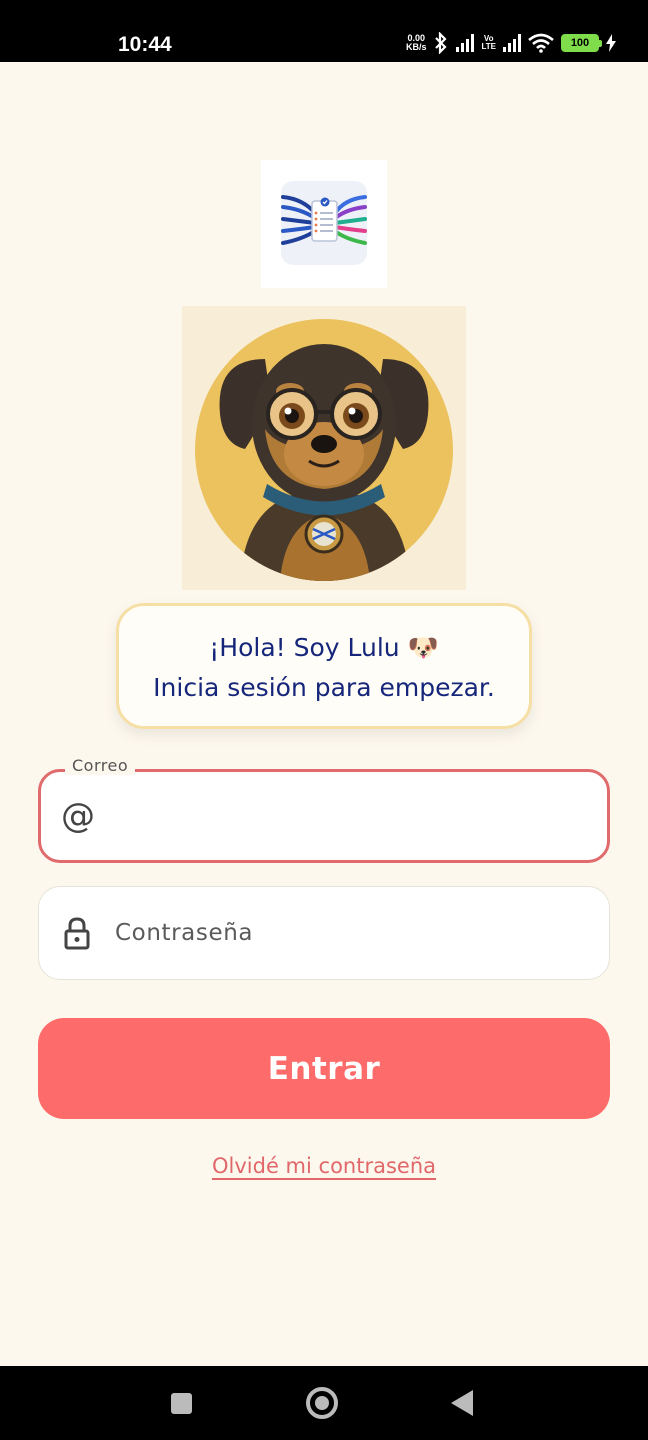 The image size is (648, 1440). What do you see at coordinates (416, 47) in the screenshot?
I see `network-speed-unit: KB/s` at bounding box center [416, 47].